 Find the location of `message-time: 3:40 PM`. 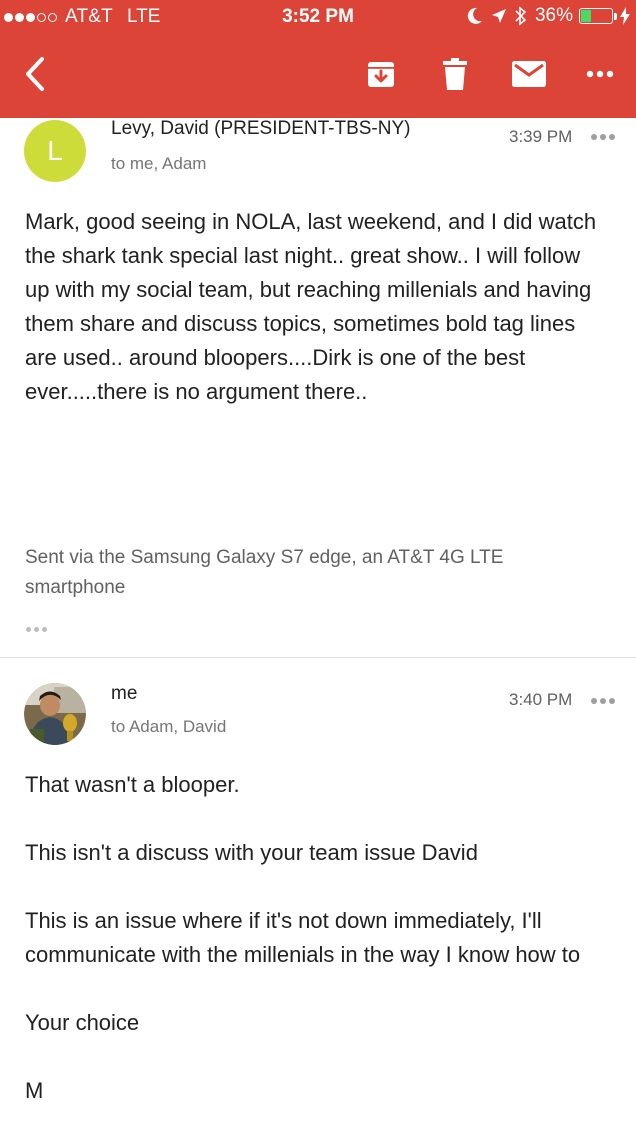

message-time: 3:40 PM is located at coordinates (541, 699).